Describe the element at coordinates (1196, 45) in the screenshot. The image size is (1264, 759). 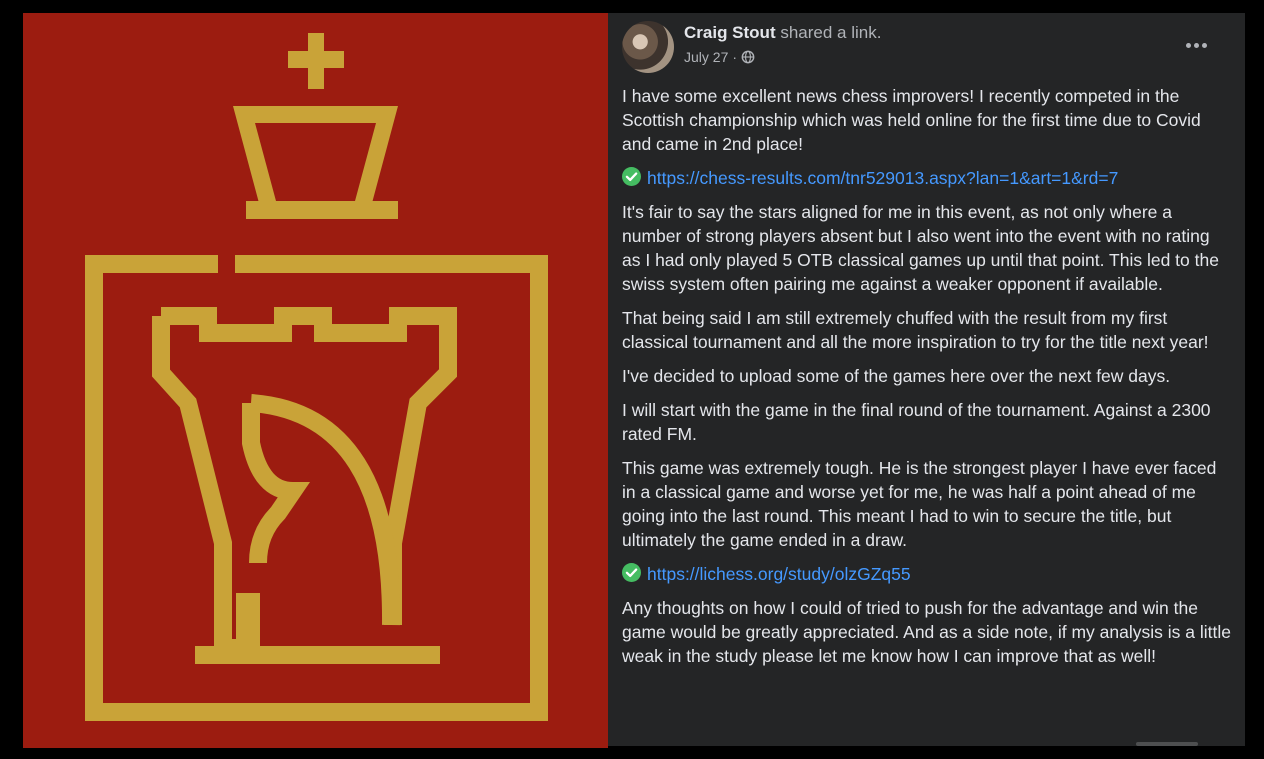
I see `more-options-icon` at that location.